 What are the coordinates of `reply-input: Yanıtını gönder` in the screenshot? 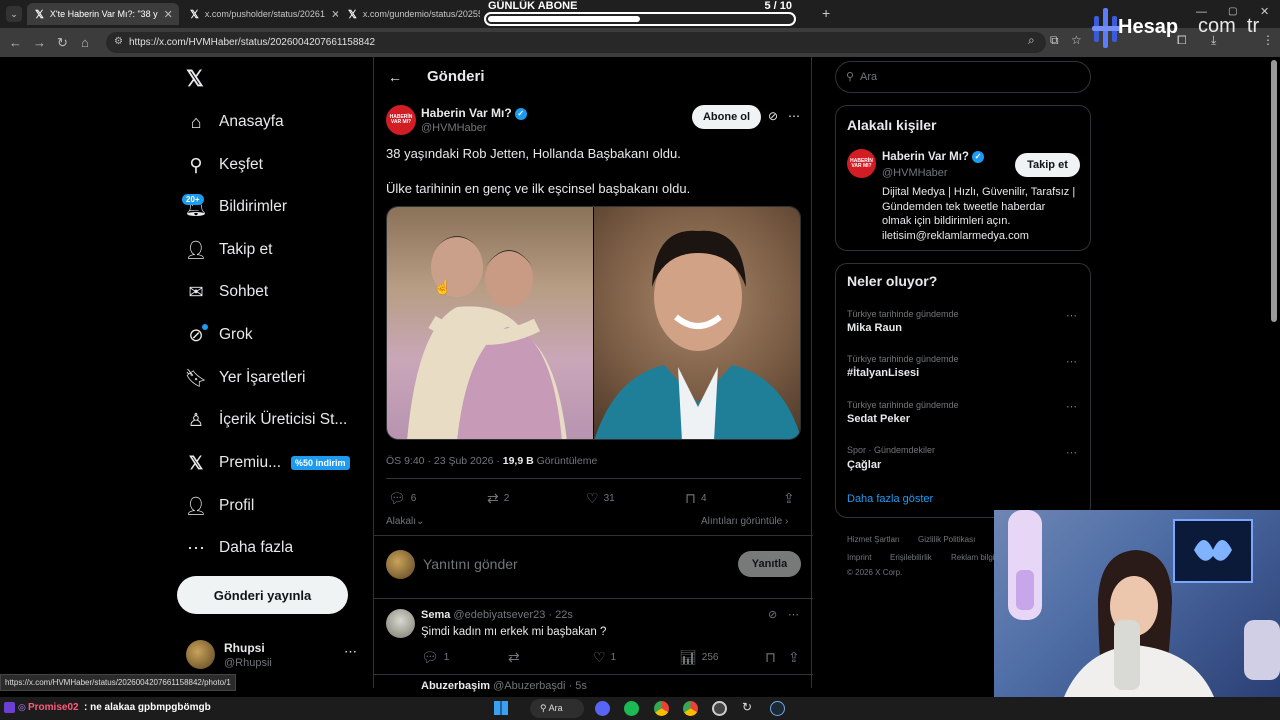 It's located at (470, 564).